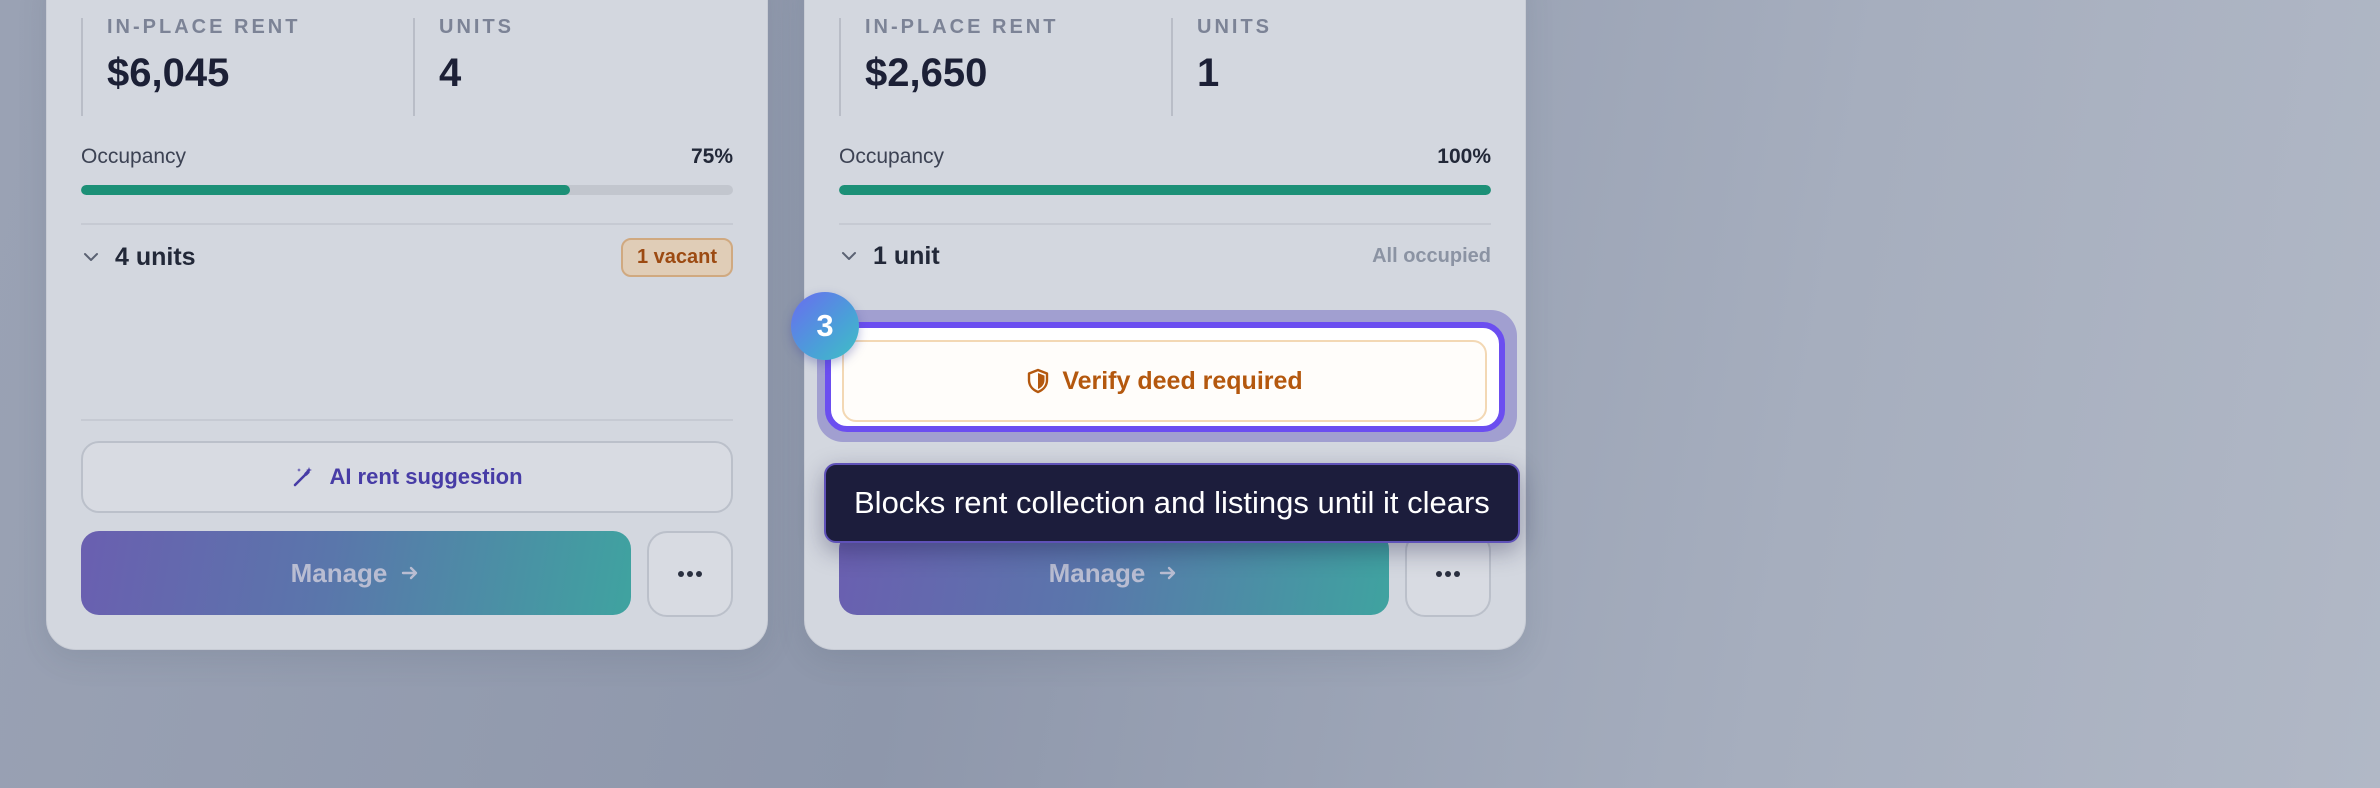 The width and height of the screenshot is (2380, 788). I want to click on in-place-rent-stat: IN-PLACE RENT $2,650, so click(949, 66).